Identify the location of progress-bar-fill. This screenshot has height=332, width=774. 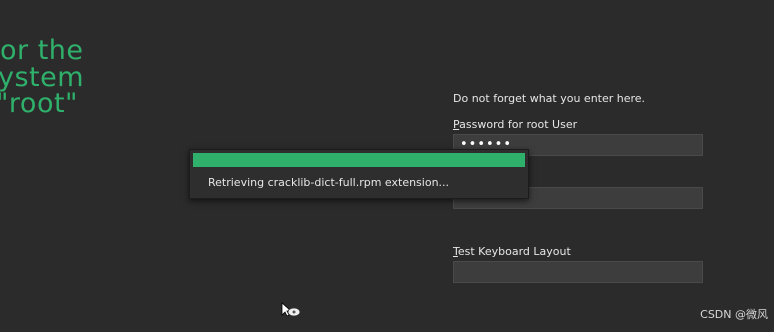
(359, 160).